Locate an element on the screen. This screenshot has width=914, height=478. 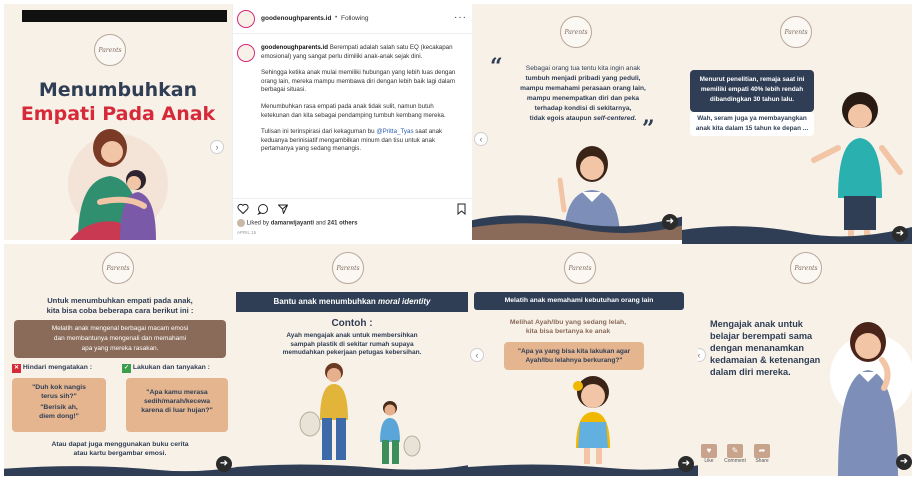
avoid-x-icon: ✕ is located at coordinates (16, 368).